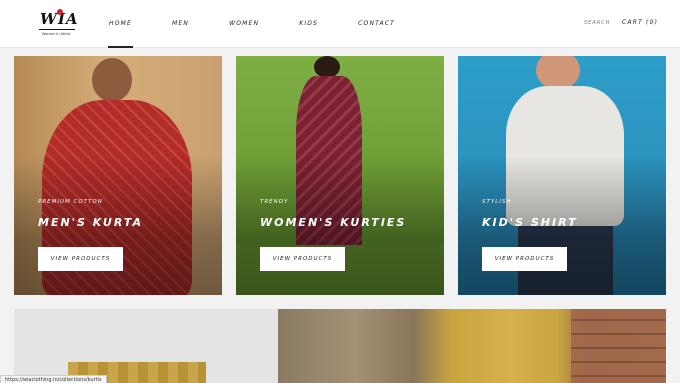 This screenshot has width=680, height=383. I want to click on brick-wall-image, so click(618, 346).